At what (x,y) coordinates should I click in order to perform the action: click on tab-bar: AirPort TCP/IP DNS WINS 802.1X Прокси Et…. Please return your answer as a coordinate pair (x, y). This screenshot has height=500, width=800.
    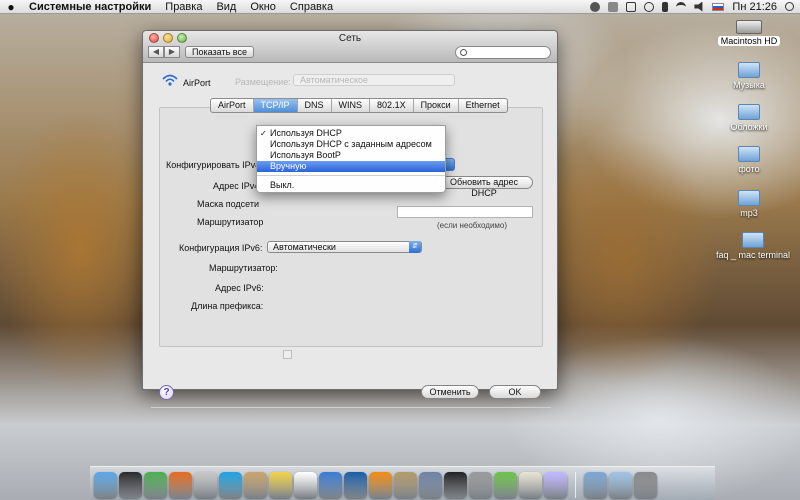
    Looking at the image, I should click on (359, 105).